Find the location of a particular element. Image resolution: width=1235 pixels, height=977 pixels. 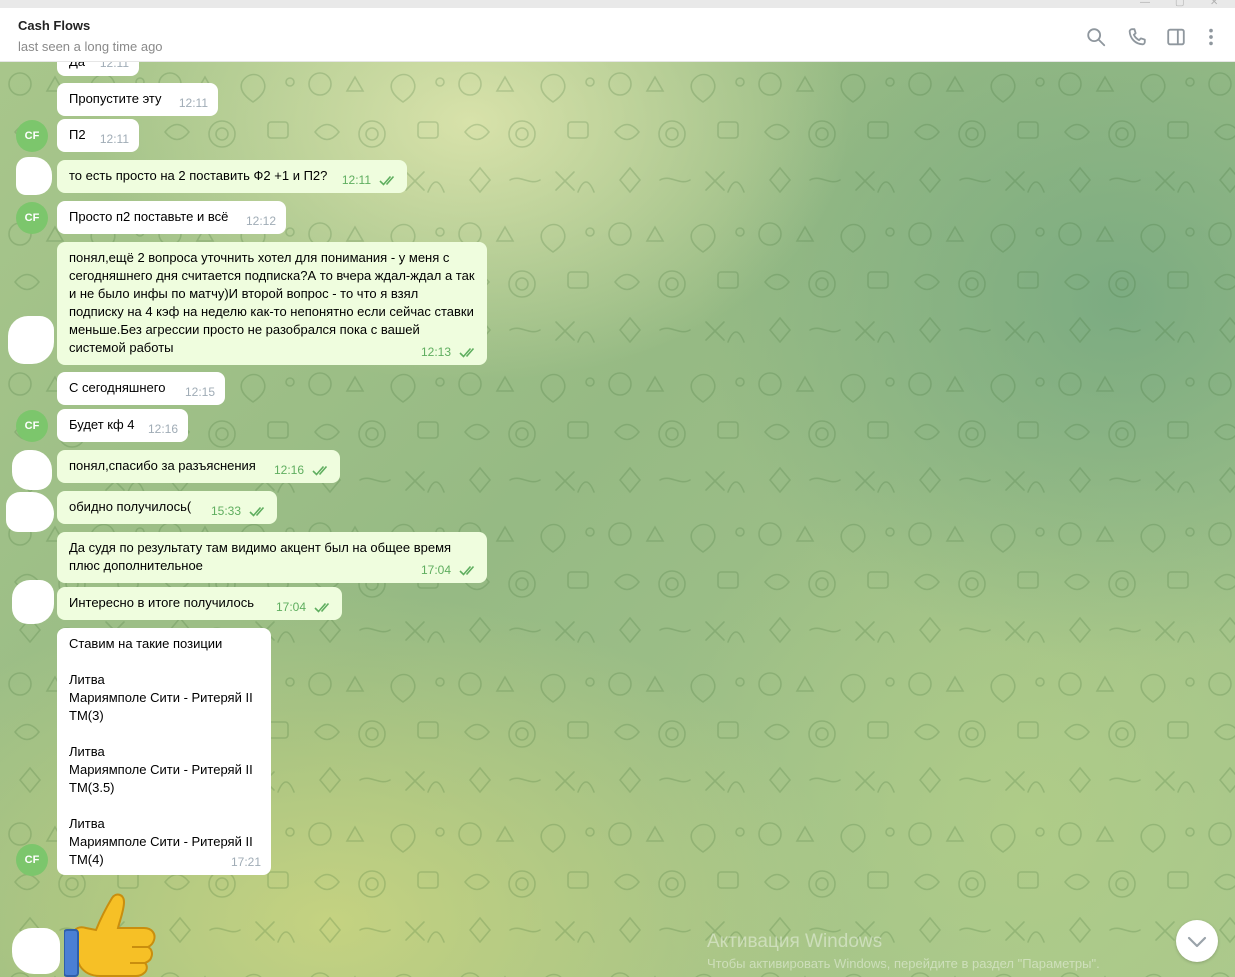

message-time-value: 12:11 is located at coordinates (356, 180).